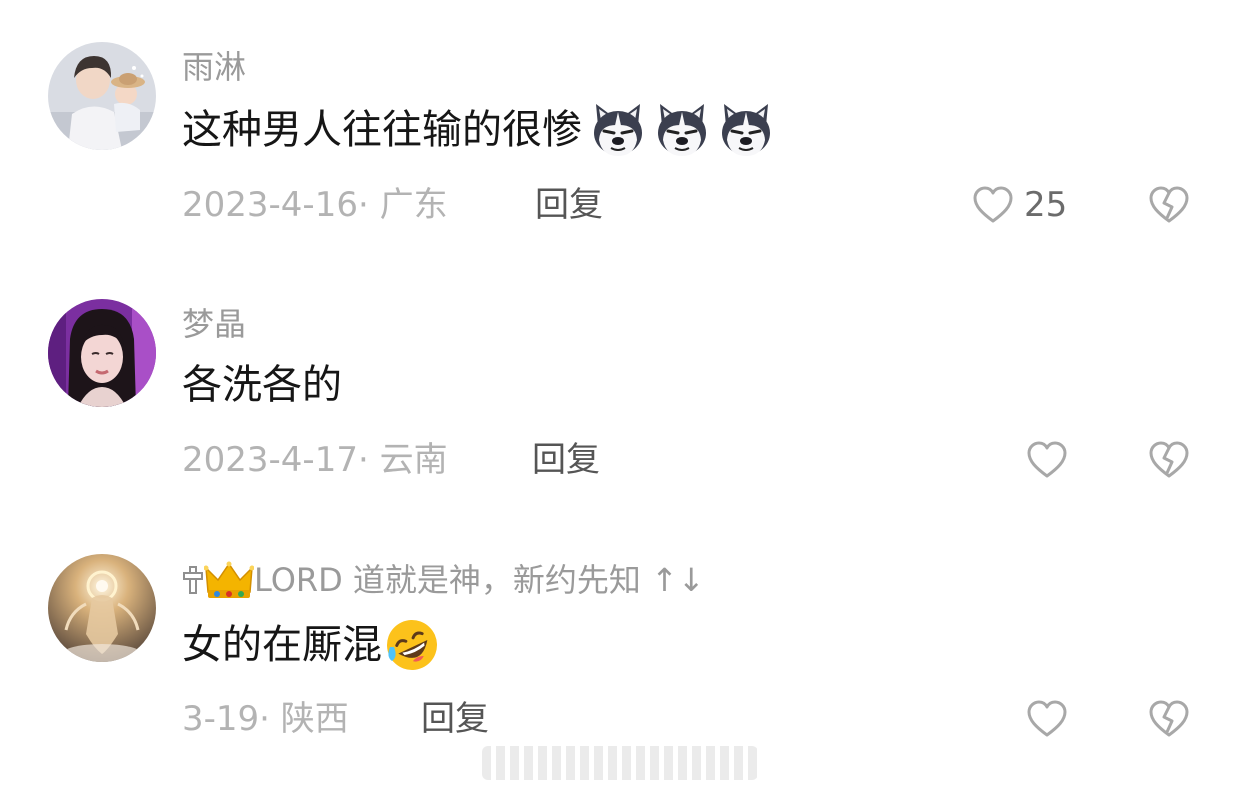  I want to click on username: 雨淋, so click(214, 67).